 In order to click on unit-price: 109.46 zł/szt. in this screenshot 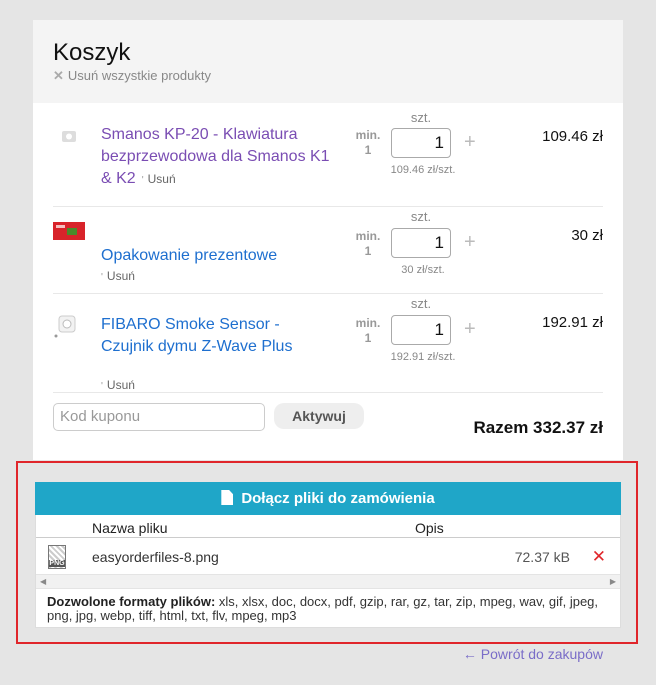, I will do `click(423, 170)`.